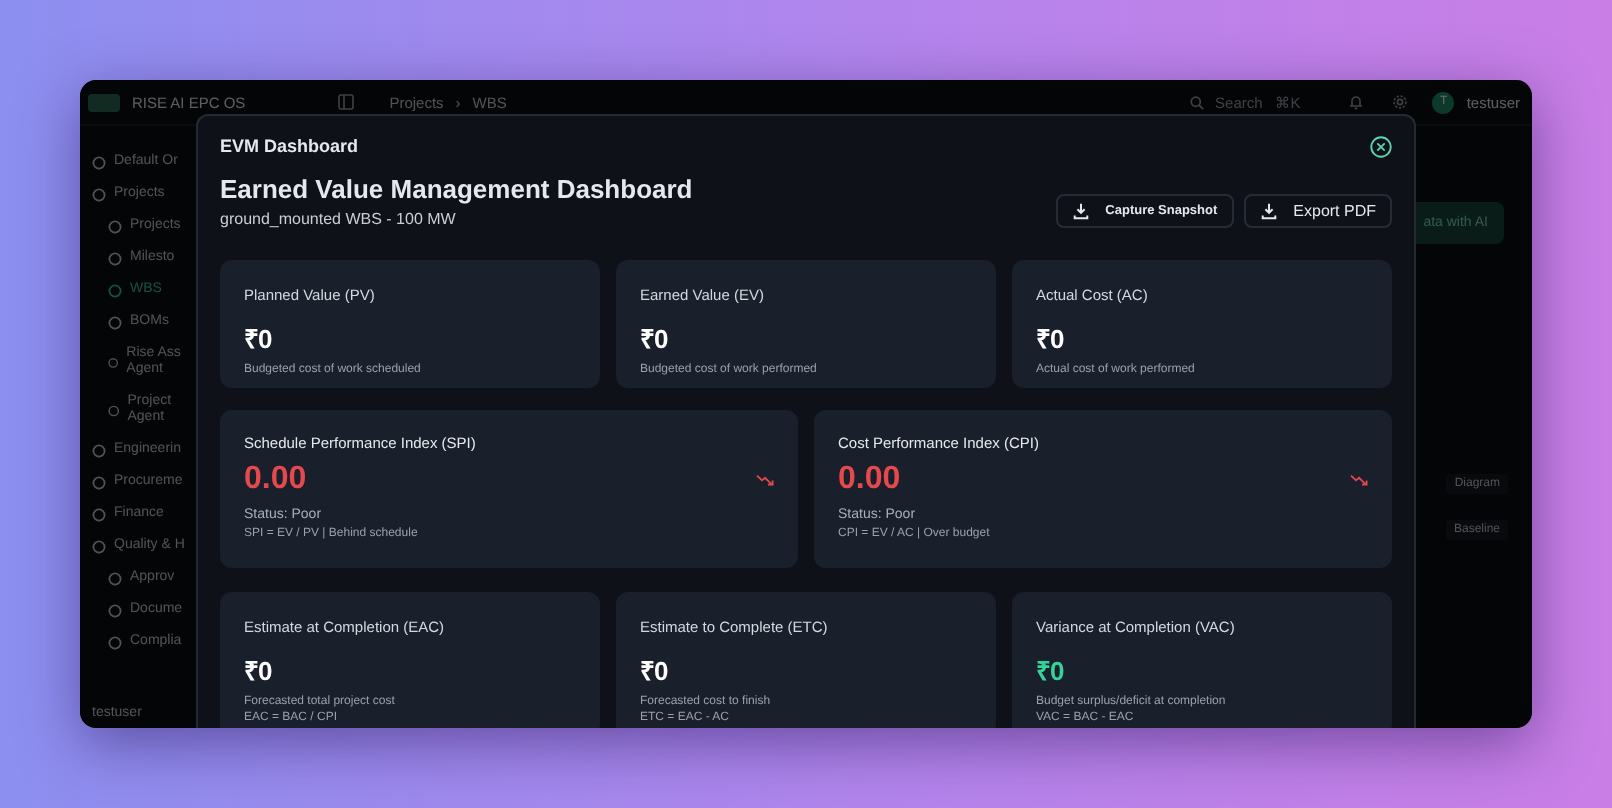 This screenshot has height=808, width=1612. Describe the element at coordinates (1317, 211) in the screenshot. I see `export-button: Export PDF` at that location.